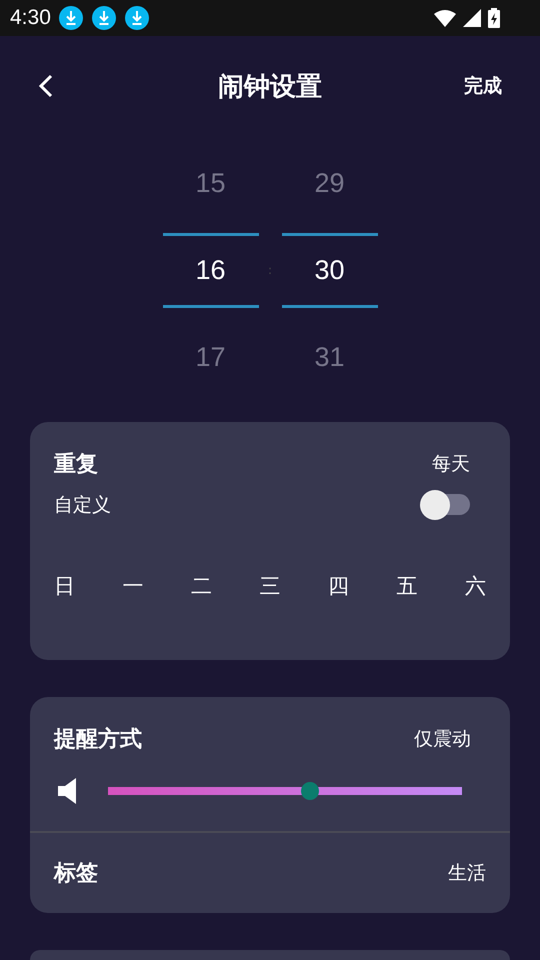 This screenshot has height=960, width=540. Describe the element at coordinates (407, 586) in the screenshot. I see `weekday-button: 五` at that location.